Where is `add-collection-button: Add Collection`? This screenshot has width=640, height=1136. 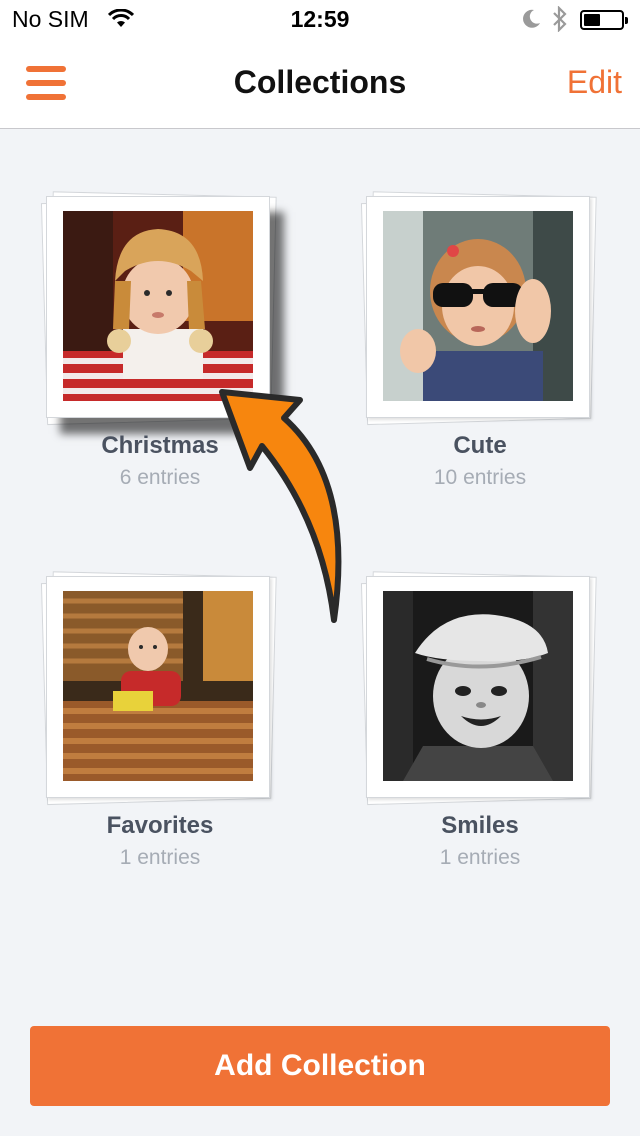
add-collection-button: Add Collection is located at coordinates (320, 1066).